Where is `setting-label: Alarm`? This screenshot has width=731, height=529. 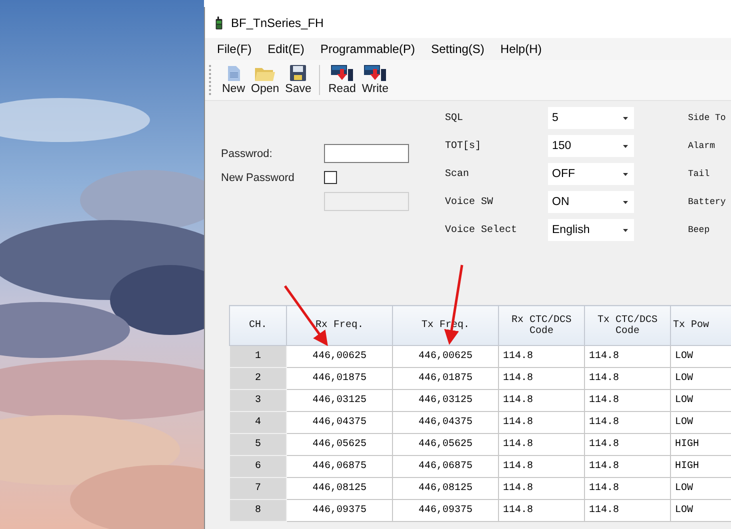 setting-label: Alarm is located at coordinates (702, 146).